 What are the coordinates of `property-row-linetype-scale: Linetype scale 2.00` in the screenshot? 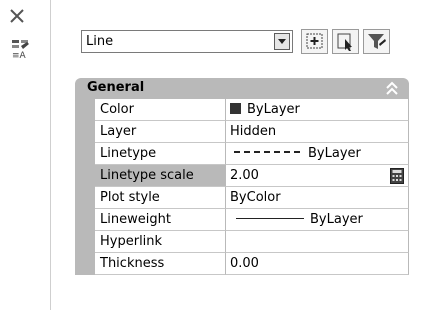 It's located at (242, 176).